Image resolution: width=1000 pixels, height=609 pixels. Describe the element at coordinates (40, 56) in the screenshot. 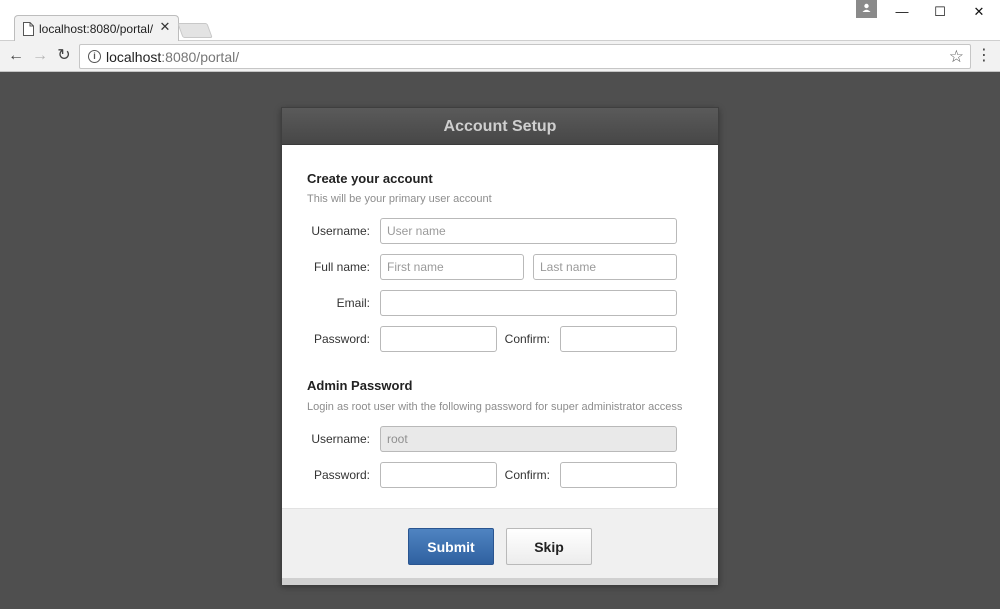

I see `forward-arrow-icon: →` at that location.